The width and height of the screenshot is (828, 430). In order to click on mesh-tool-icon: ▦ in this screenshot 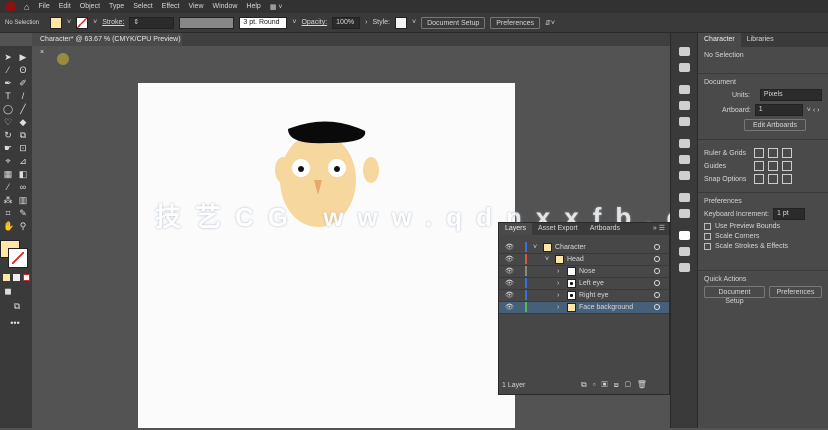, I will do `click(8, 174)`.